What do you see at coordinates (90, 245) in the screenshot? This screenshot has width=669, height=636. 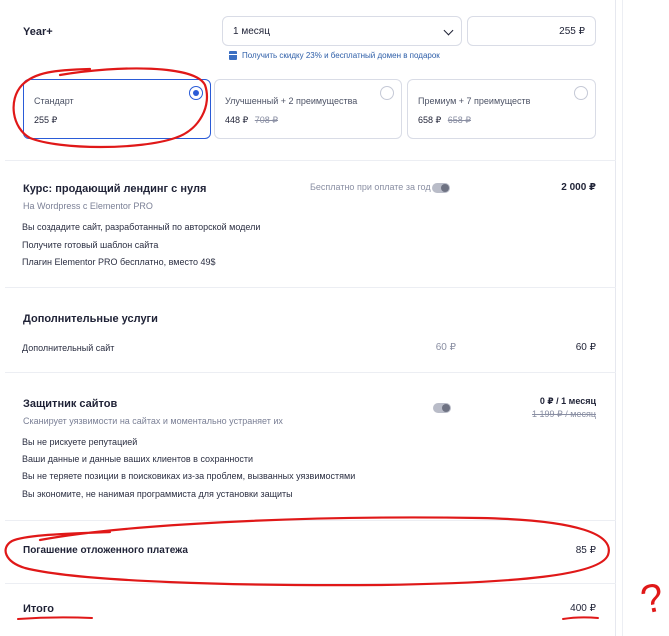 I see `list-item: Получите готовый шаблон сайта` at bounding box center [90, 245].